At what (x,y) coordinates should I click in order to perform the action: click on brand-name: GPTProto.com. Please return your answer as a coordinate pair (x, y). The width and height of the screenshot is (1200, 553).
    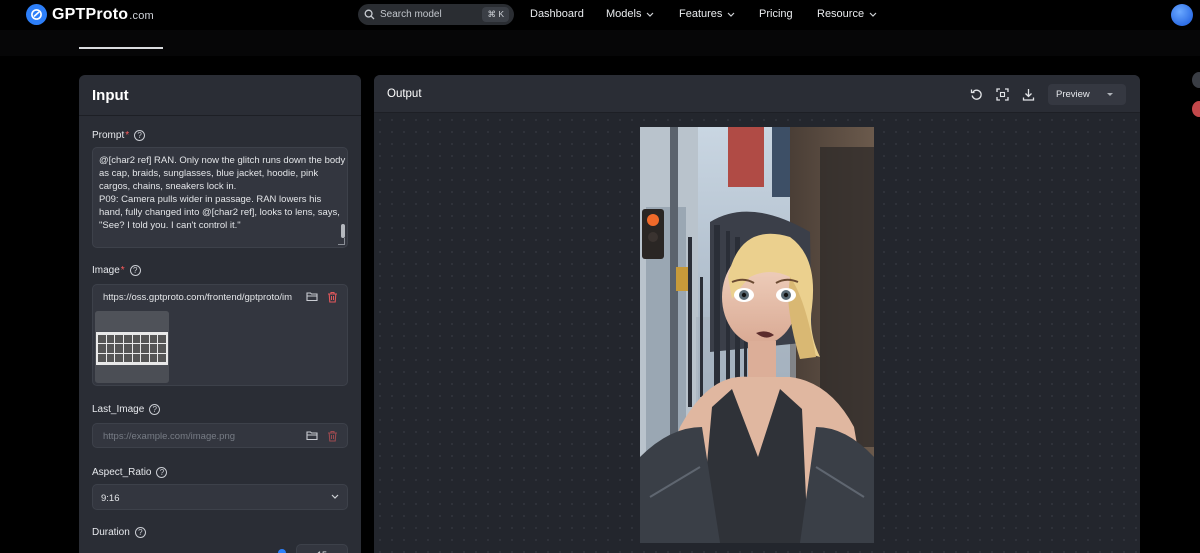
    Looking at the image, I should click on (103, 14).